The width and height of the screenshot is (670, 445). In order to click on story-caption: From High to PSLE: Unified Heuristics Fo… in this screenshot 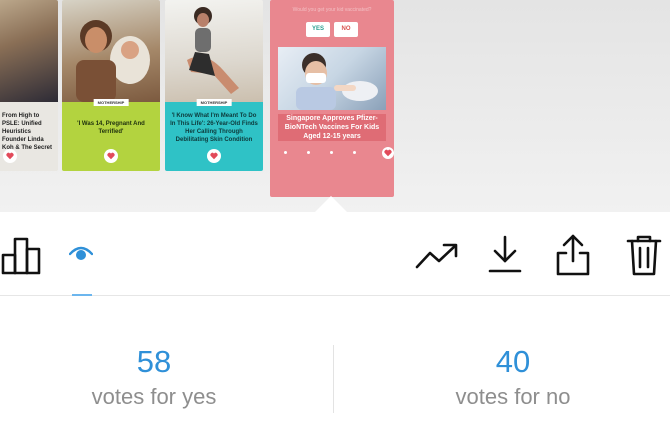, I will do `click(27, 132)`.